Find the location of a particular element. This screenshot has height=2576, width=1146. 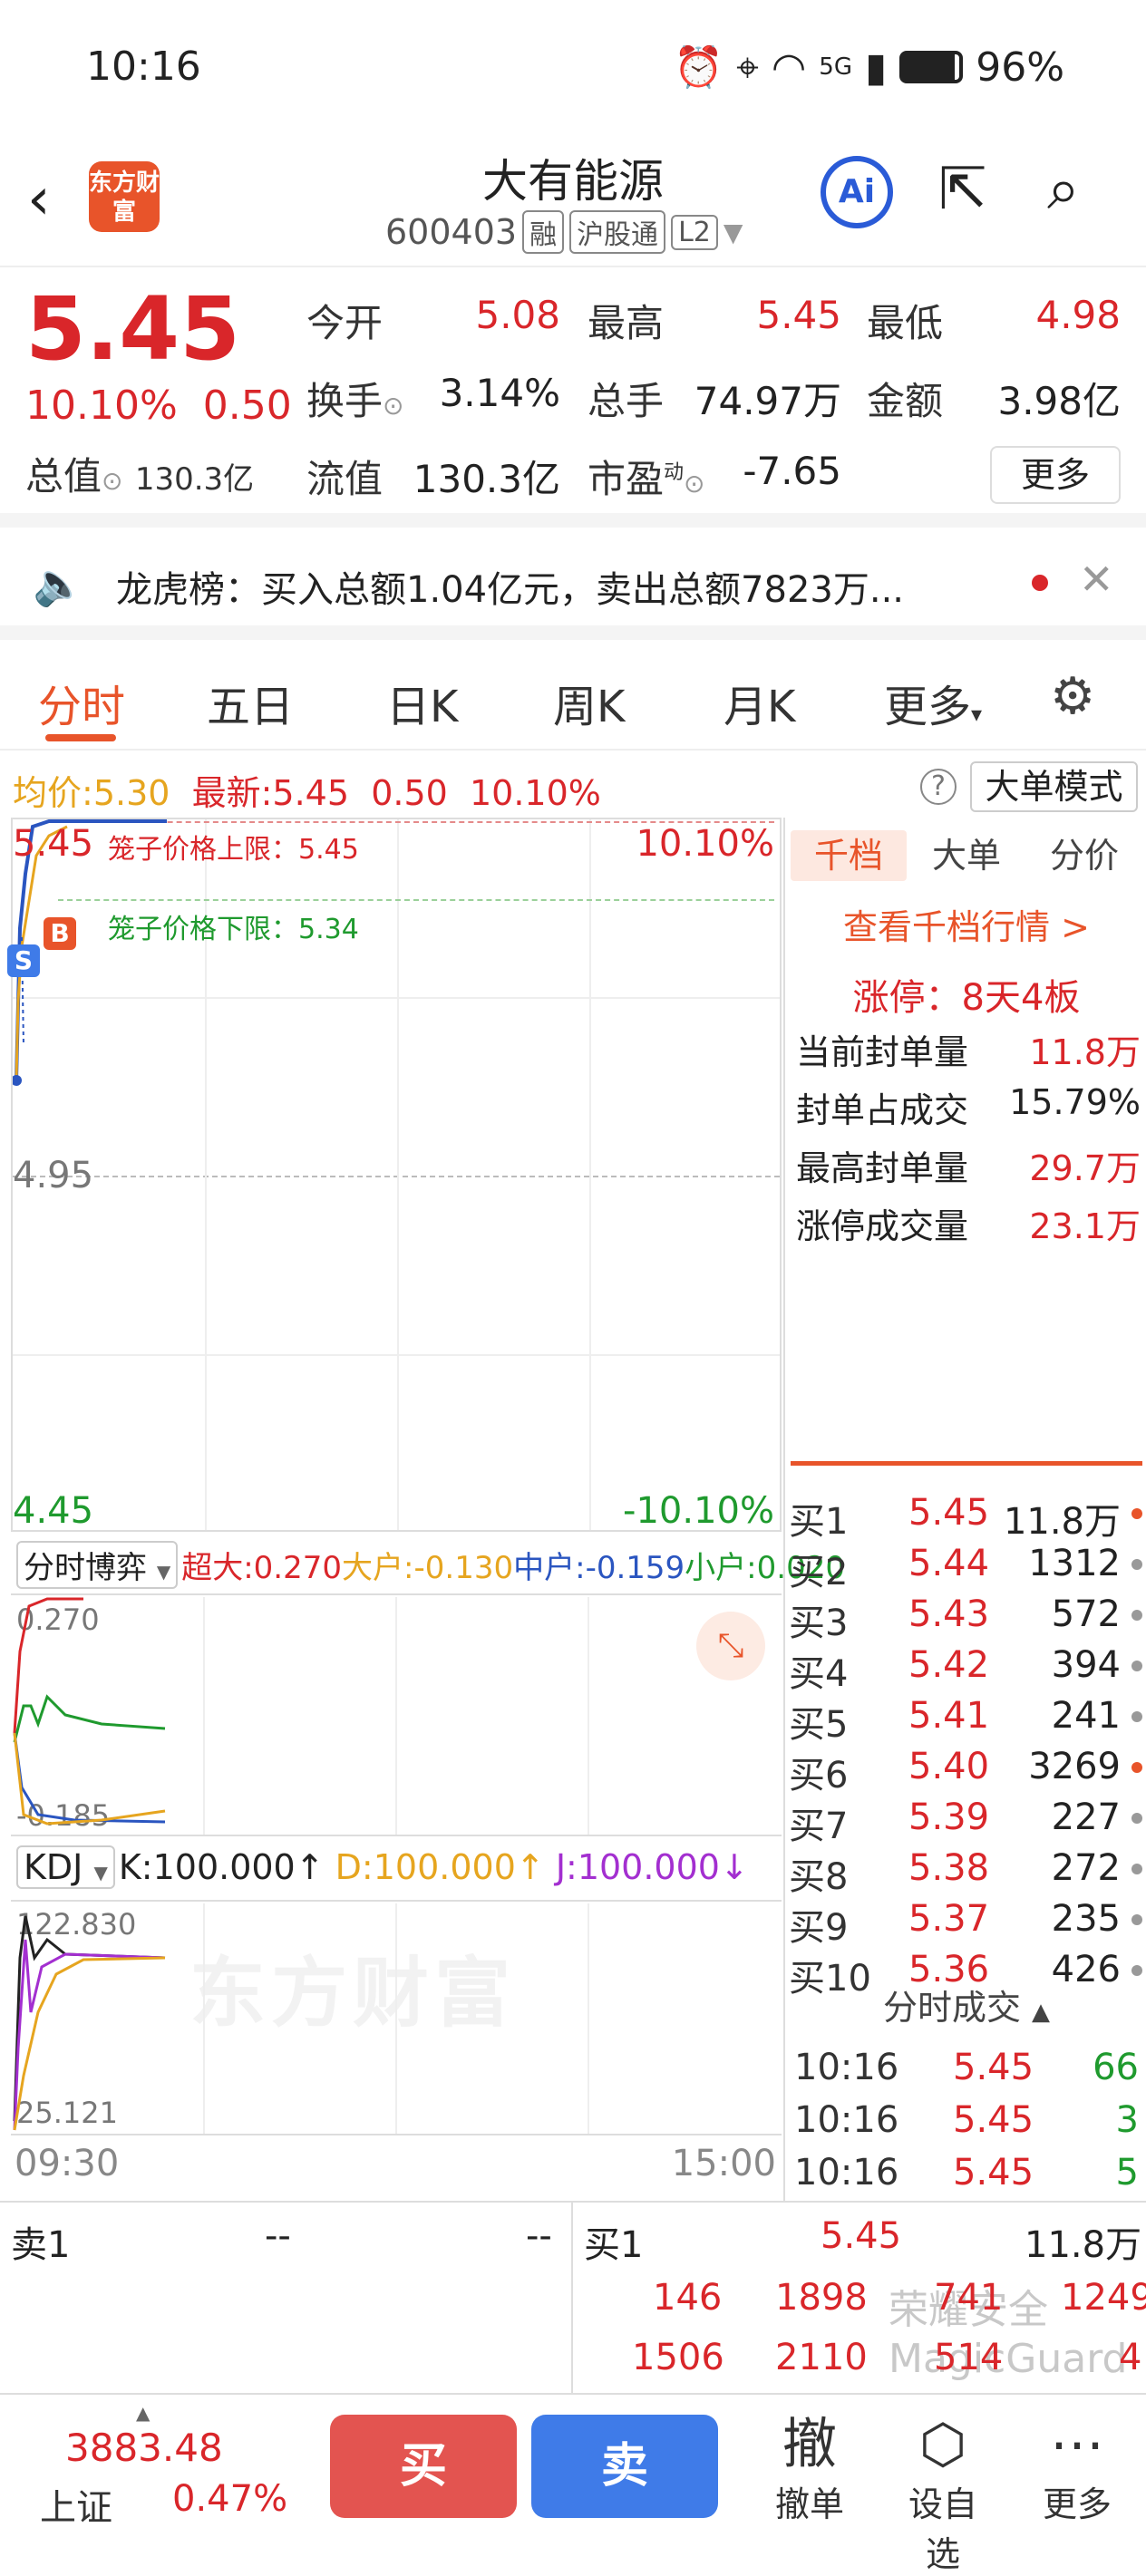

bid-level: 买6 is located at coordinates (819, 1775).